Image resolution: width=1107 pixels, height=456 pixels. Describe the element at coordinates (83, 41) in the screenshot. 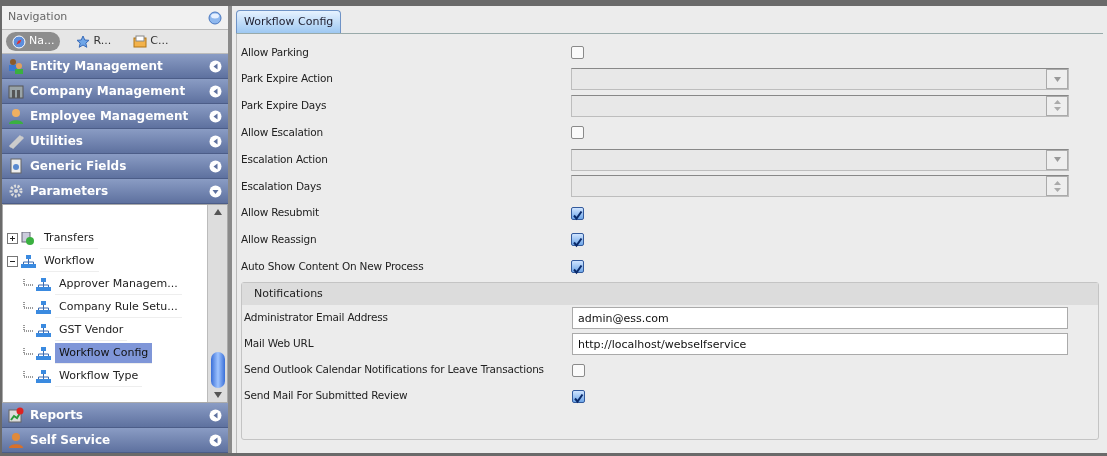

I see `star-icon` at that location.